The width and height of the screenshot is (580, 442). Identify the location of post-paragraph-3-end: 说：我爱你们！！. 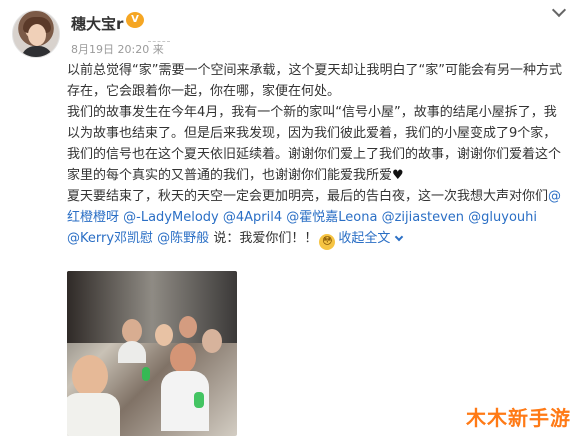
(265, 238).